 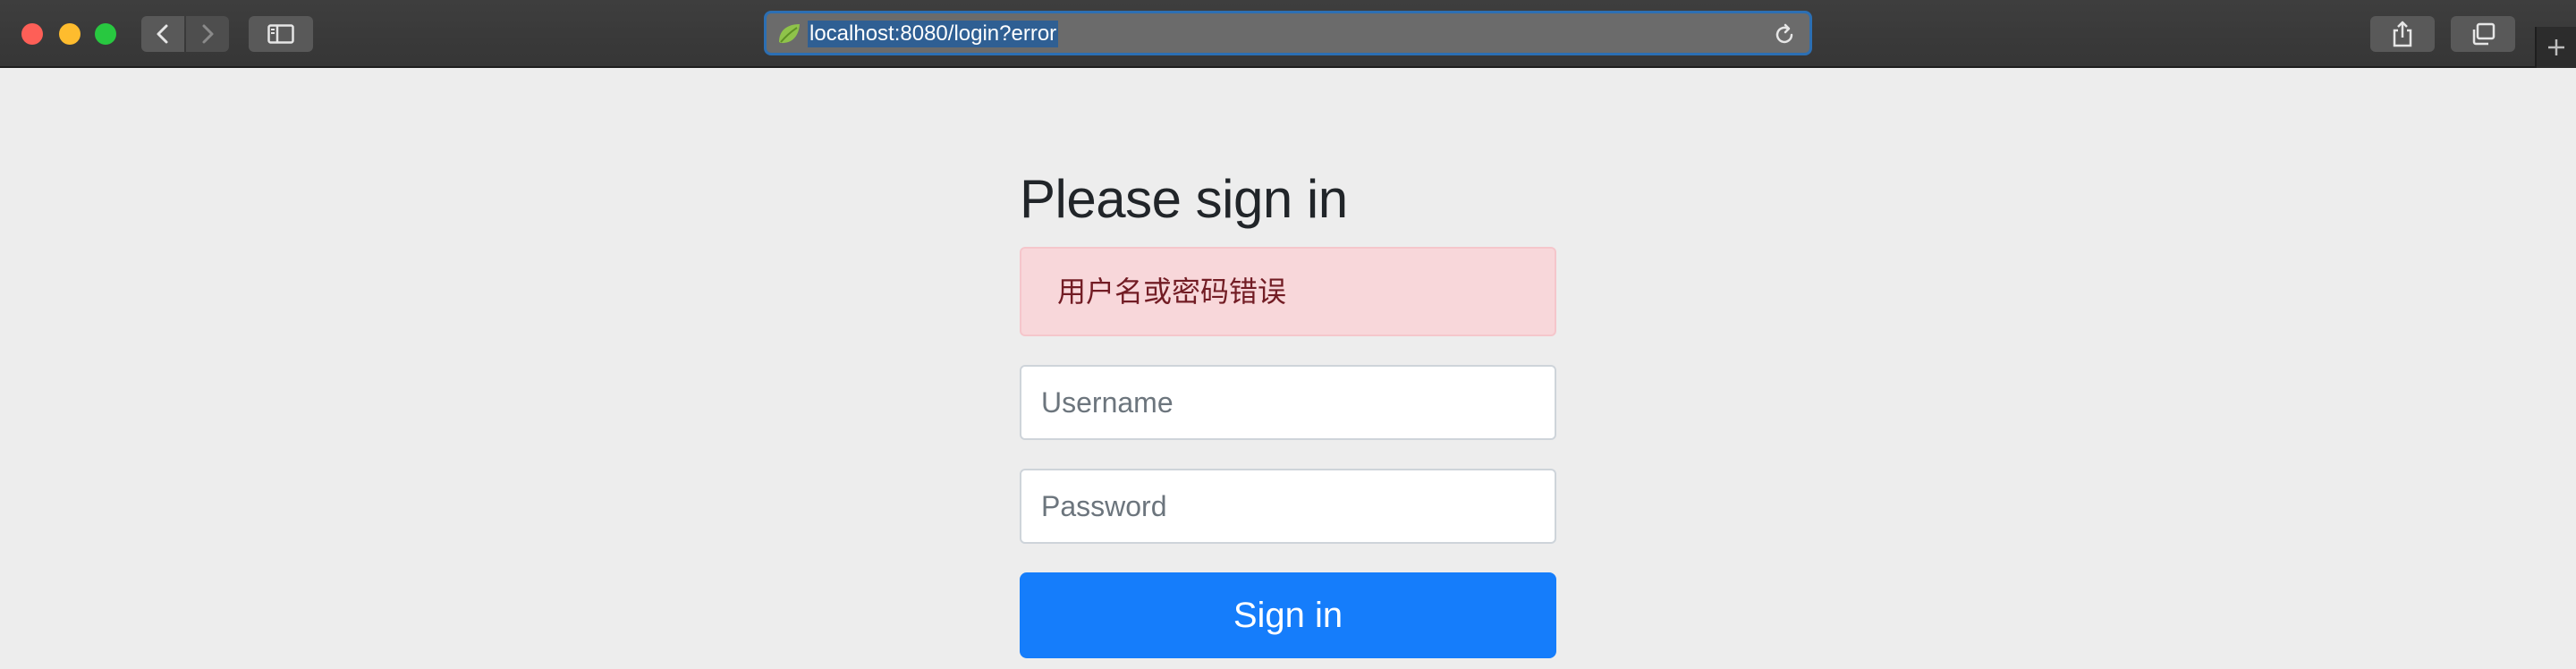 I want to click on sidebar-toggle-button, so click(x=281, y=34).